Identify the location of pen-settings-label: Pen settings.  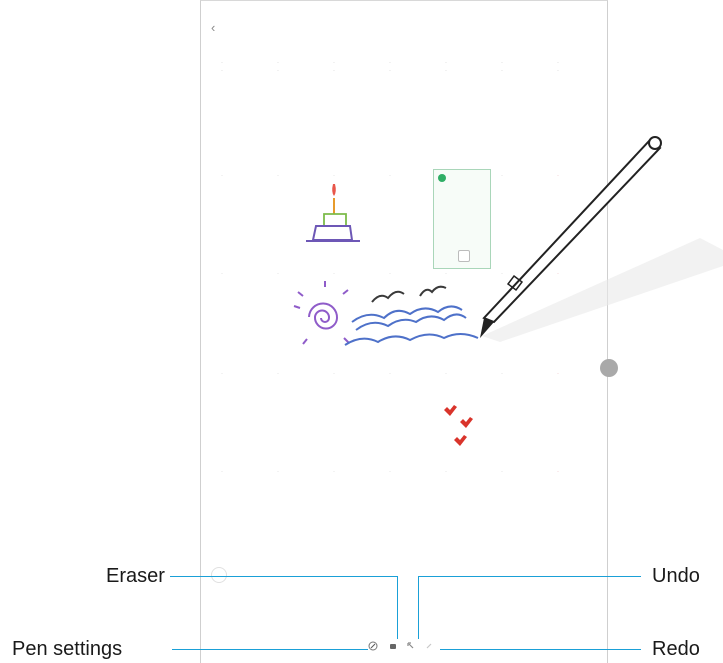
(67, 649).